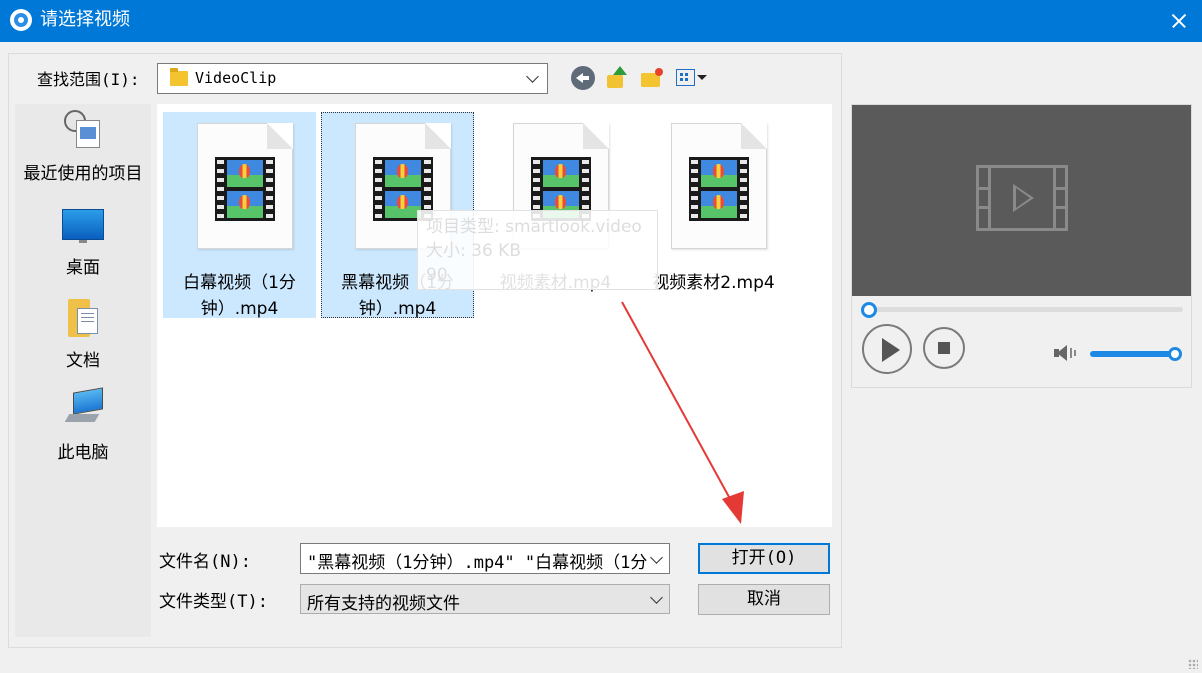 The image size is (1202, 673). What do you see at coordinates (691, 78) in the screenshot?
I see `view-menu-icon` at bounding box center [691, 78].